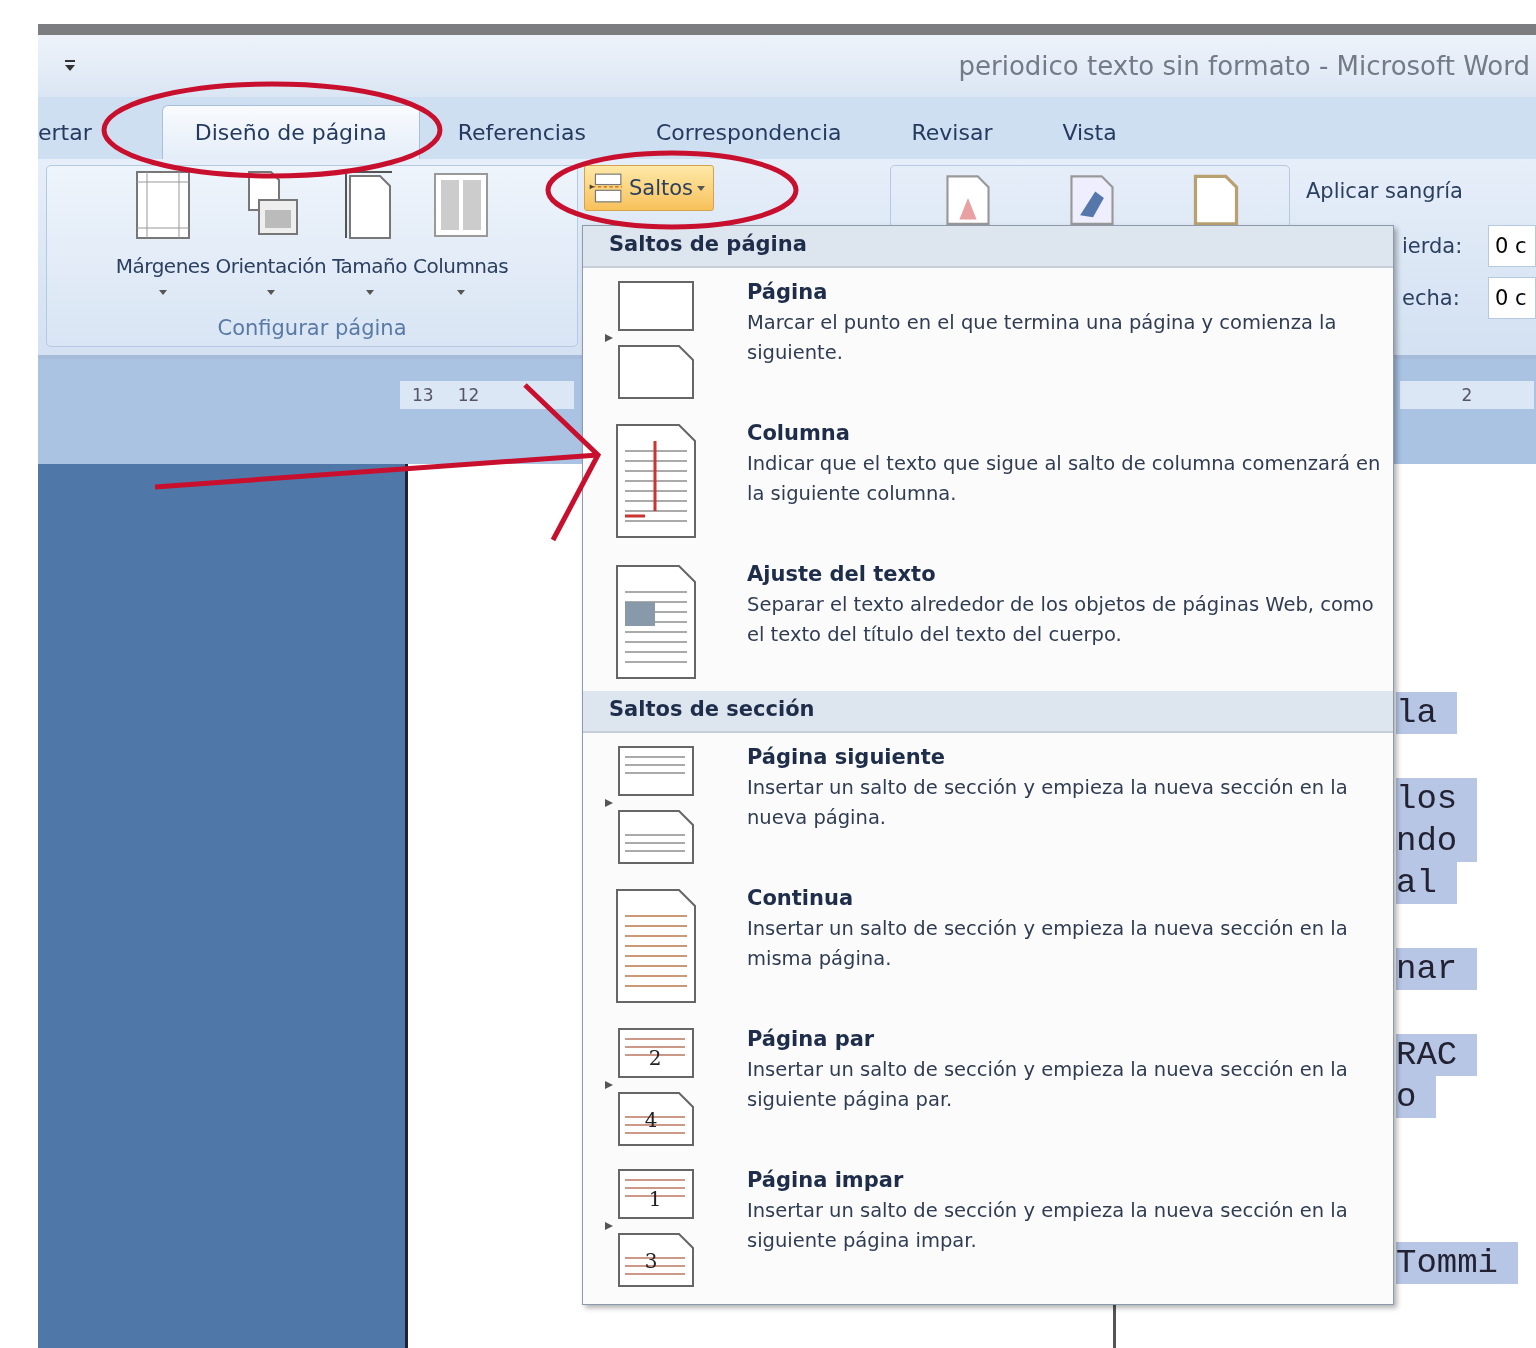 This screenshot has height=1348, width=1536. I want to click on ruler: 13 12, so click(487, 395).